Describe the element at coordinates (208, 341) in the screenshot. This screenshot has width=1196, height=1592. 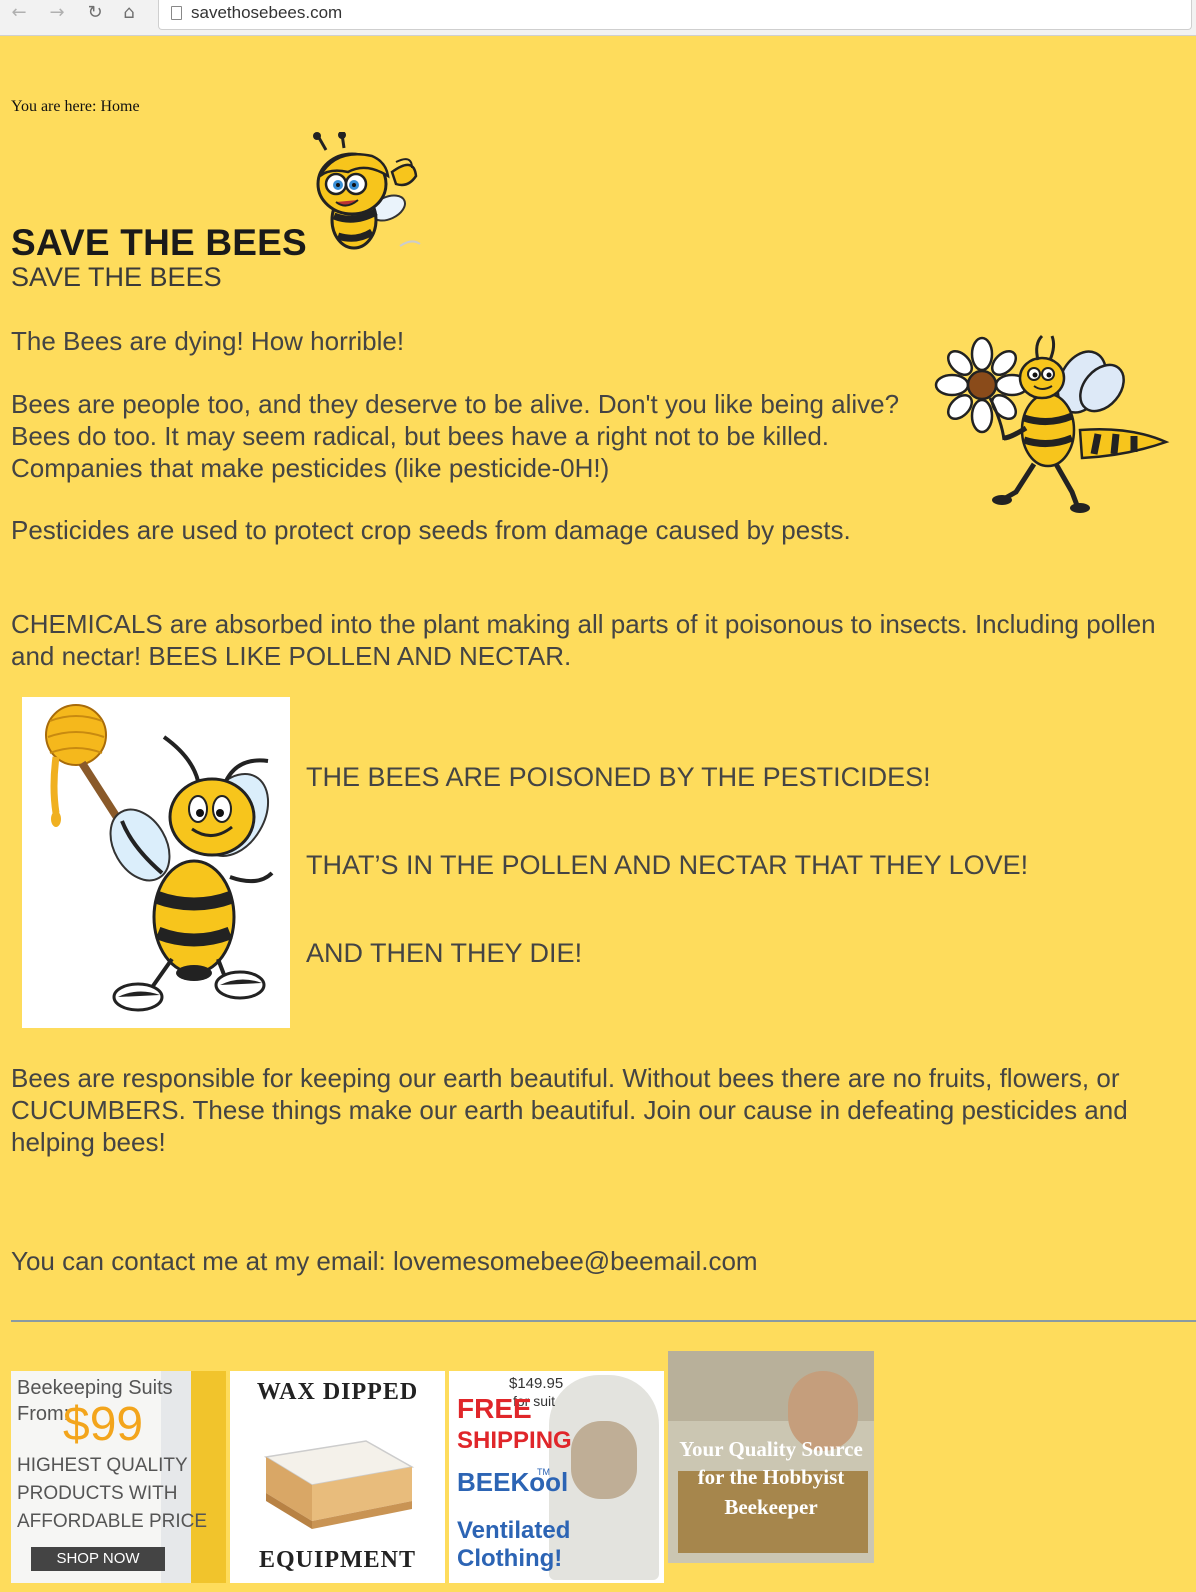
I see `intro-paragraph: The Bees are dying! How horrible!` at that location.